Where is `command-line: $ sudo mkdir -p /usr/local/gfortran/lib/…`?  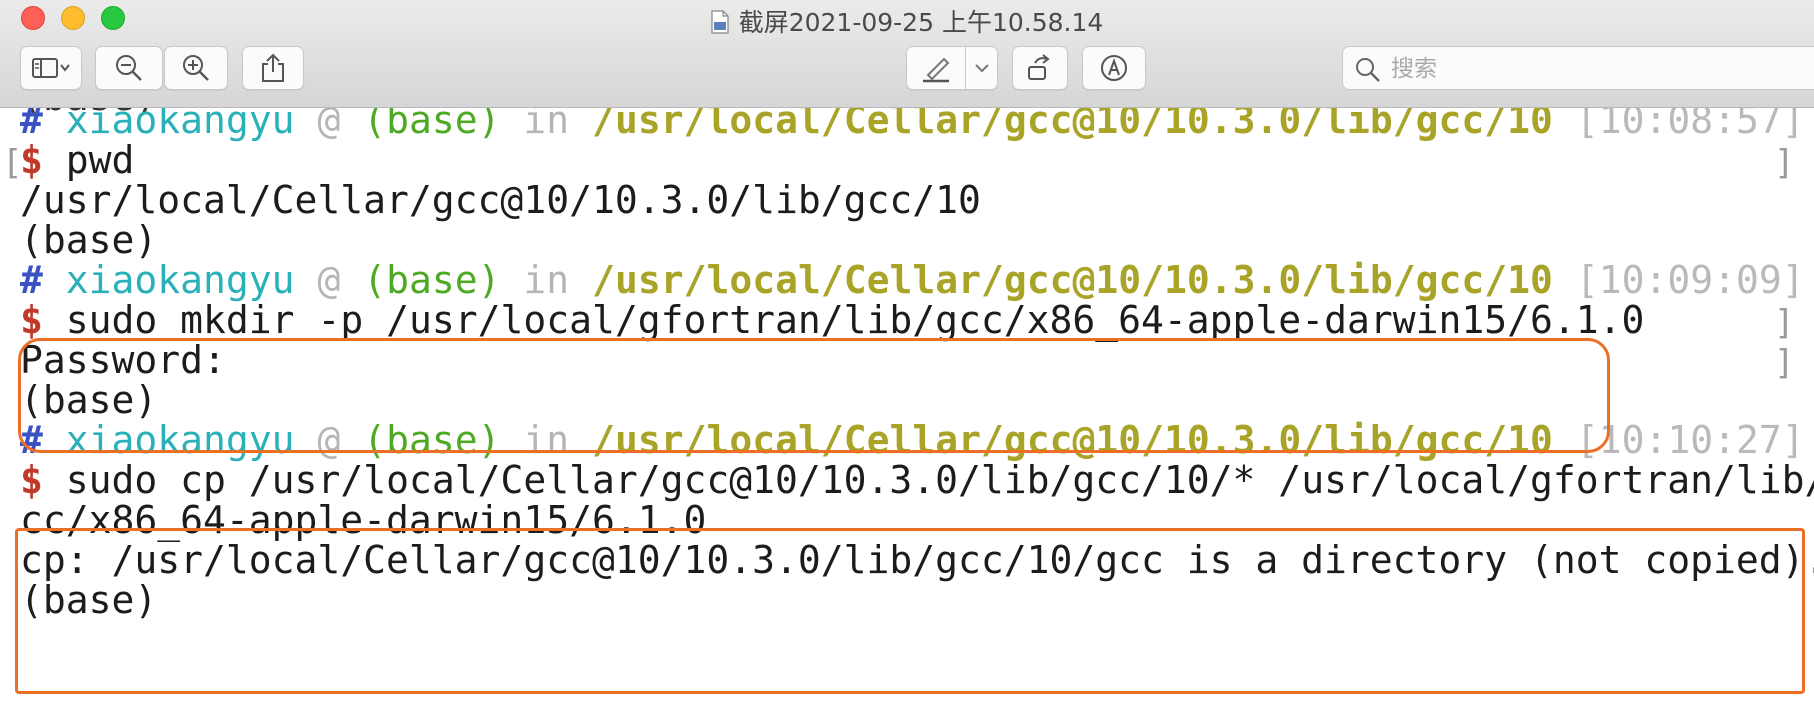 command-line: $ sudo mkdir -p /usr/local/gfortran/lib/… is located at coordinates (832, 320).